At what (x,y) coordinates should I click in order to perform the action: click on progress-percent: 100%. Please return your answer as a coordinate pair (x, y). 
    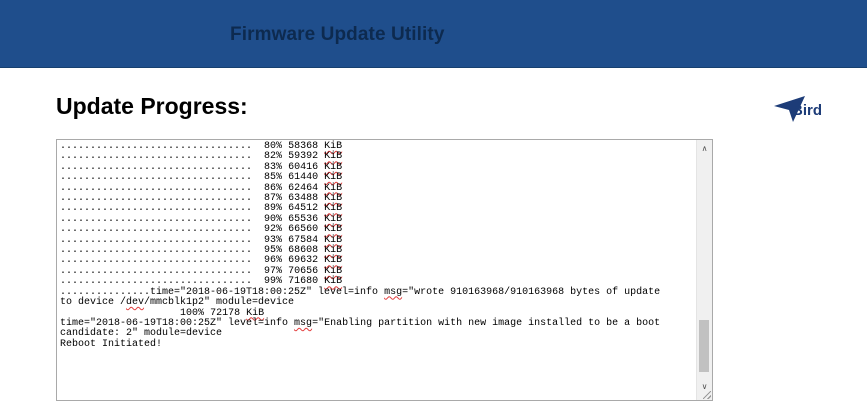
    Looking at the image, I should click on (192, 313).